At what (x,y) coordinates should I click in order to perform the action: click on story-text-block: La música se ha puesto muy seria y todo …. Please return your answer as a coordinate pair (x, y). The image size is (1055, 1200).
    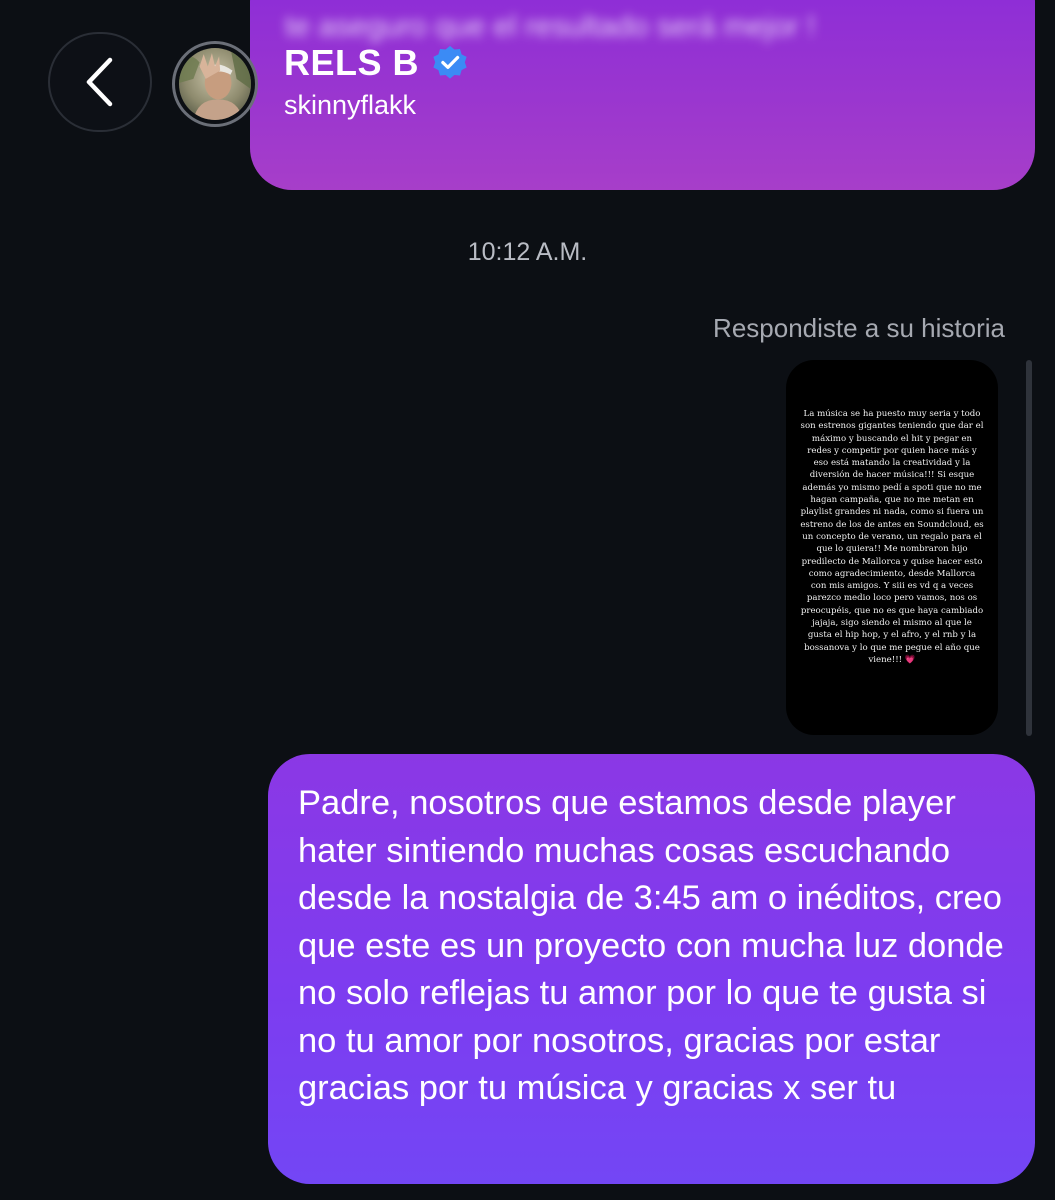
    Looking at the image, I should click on (892, 537).